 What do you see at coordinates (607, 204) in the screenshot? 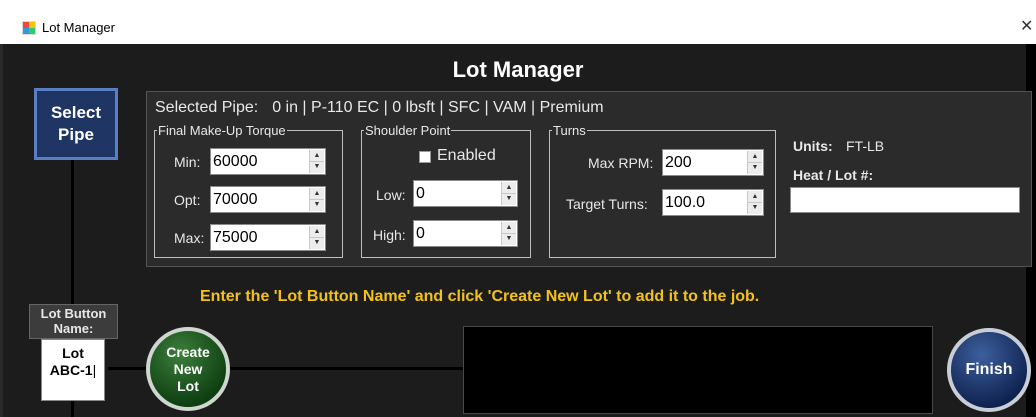
I see `target-turns-label: Target Turns:` at bounding box center [607, 204].